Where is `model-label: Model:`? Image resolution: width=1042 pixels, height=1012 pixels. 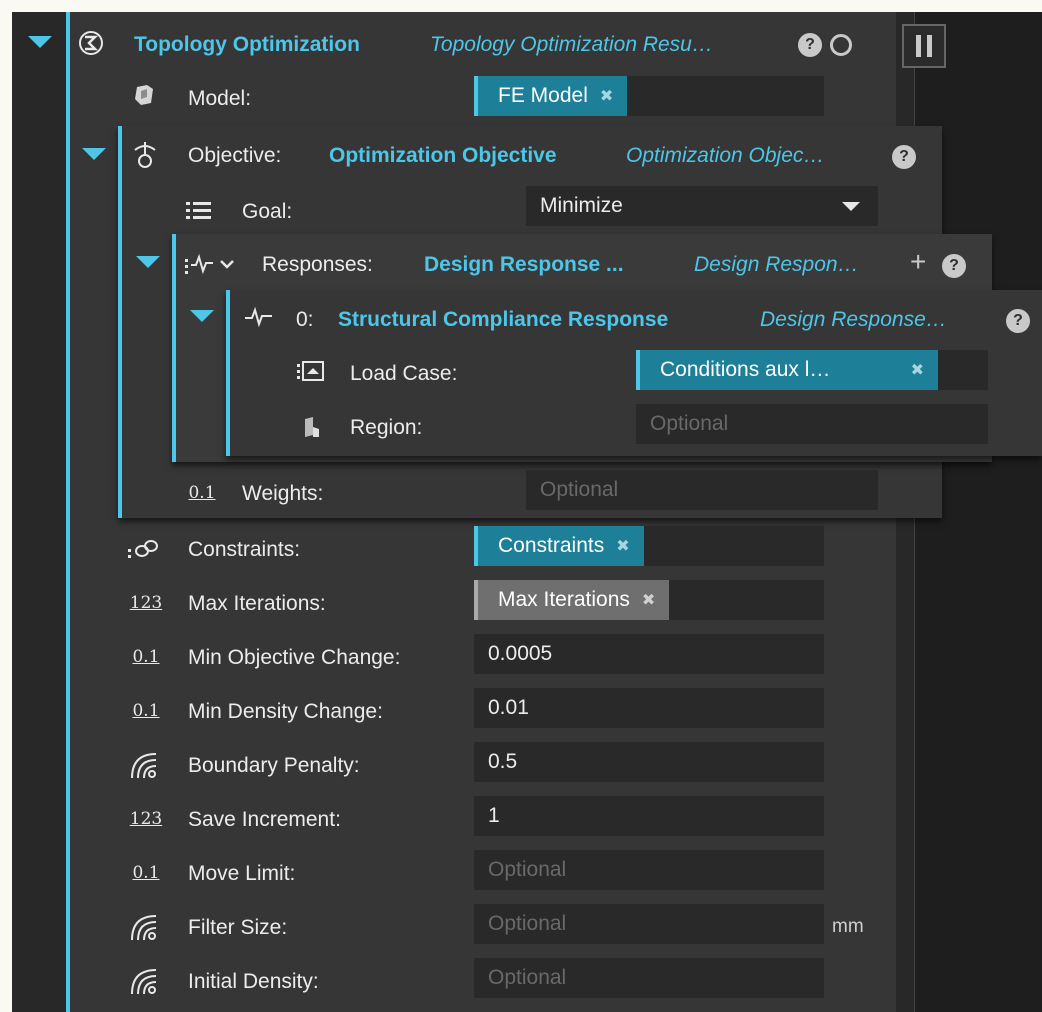
model-label: Model: is located at coordinates (220, 98).